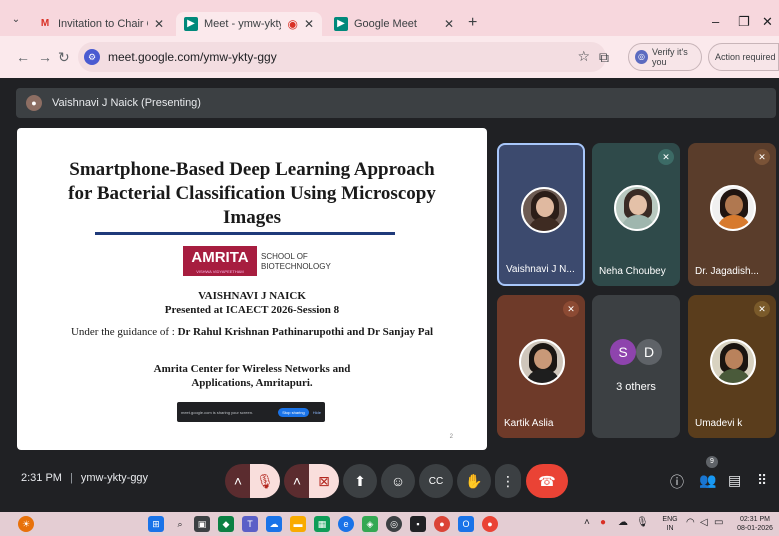 This screenshot has width=779, height=536. Describe the element at coordinates (370, 524) in the screenshot. I see `app-icon: ◈` at that location.